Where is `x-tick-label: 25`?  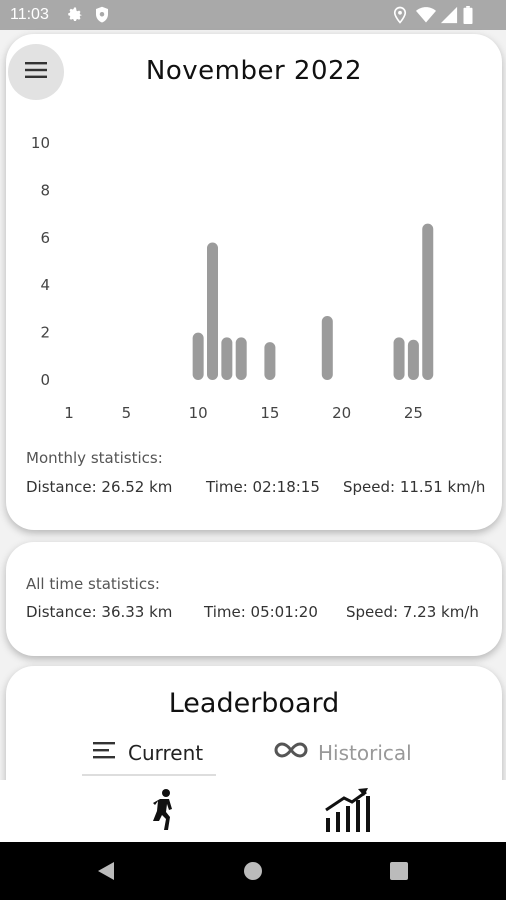 x-tick-label: 25 is located at coordinates (413, 413).